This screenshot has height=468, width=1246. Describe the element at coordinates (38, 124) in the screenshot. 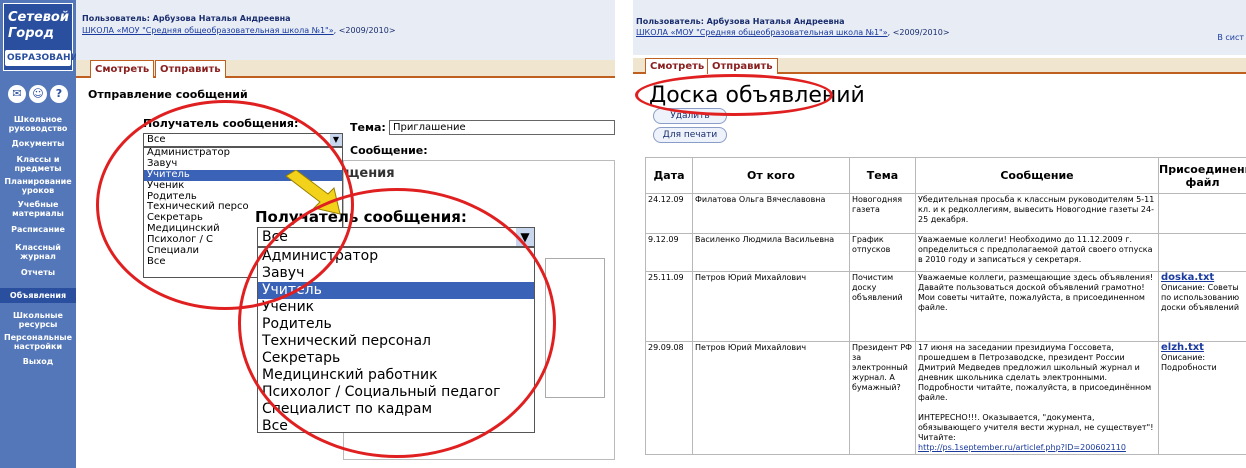

I see `sidebar-item-management: Школьное руководство` at that location.